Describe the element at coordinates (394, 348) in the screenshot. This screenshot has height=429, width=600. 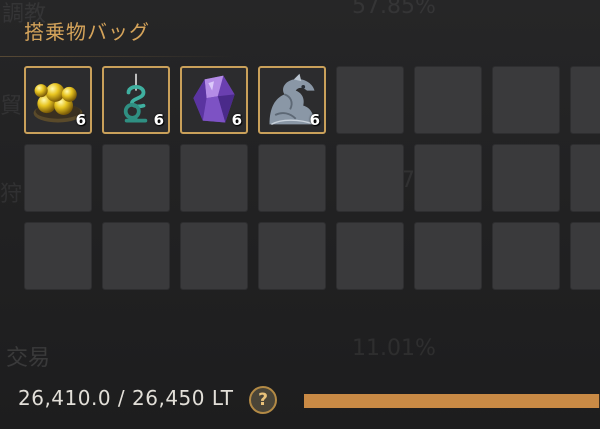
I see `ghost-text: 11.01%` at that location.